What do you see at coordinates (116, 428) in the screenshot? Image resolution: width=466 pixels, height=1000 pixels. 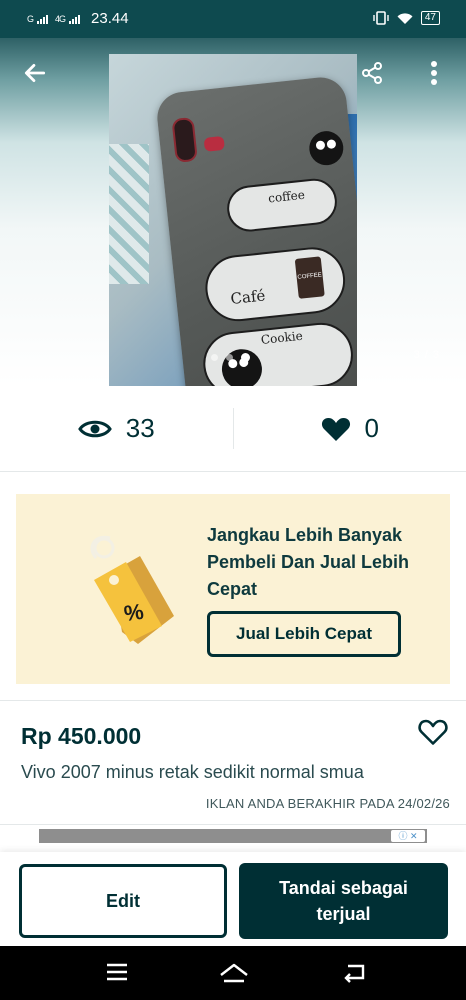 I see `views-stat: 33` at bounding box center [116, 428].